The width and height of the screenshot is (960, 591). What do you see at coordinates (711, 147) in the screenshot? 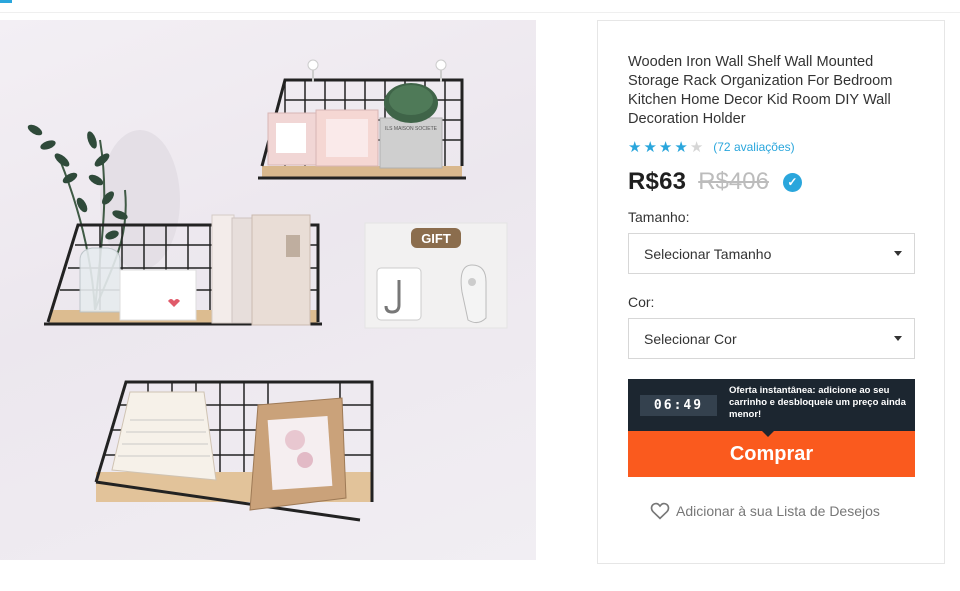
I see `rating: ★ ★ ★ ★ ★ (72 avaliações)` at bounding box center [711, 147].